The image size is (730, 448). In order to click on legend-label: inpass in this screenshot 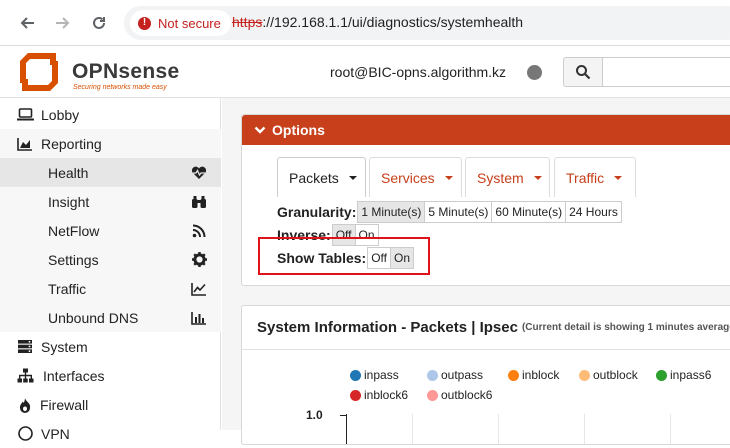, I will do `click(381, 375)`.